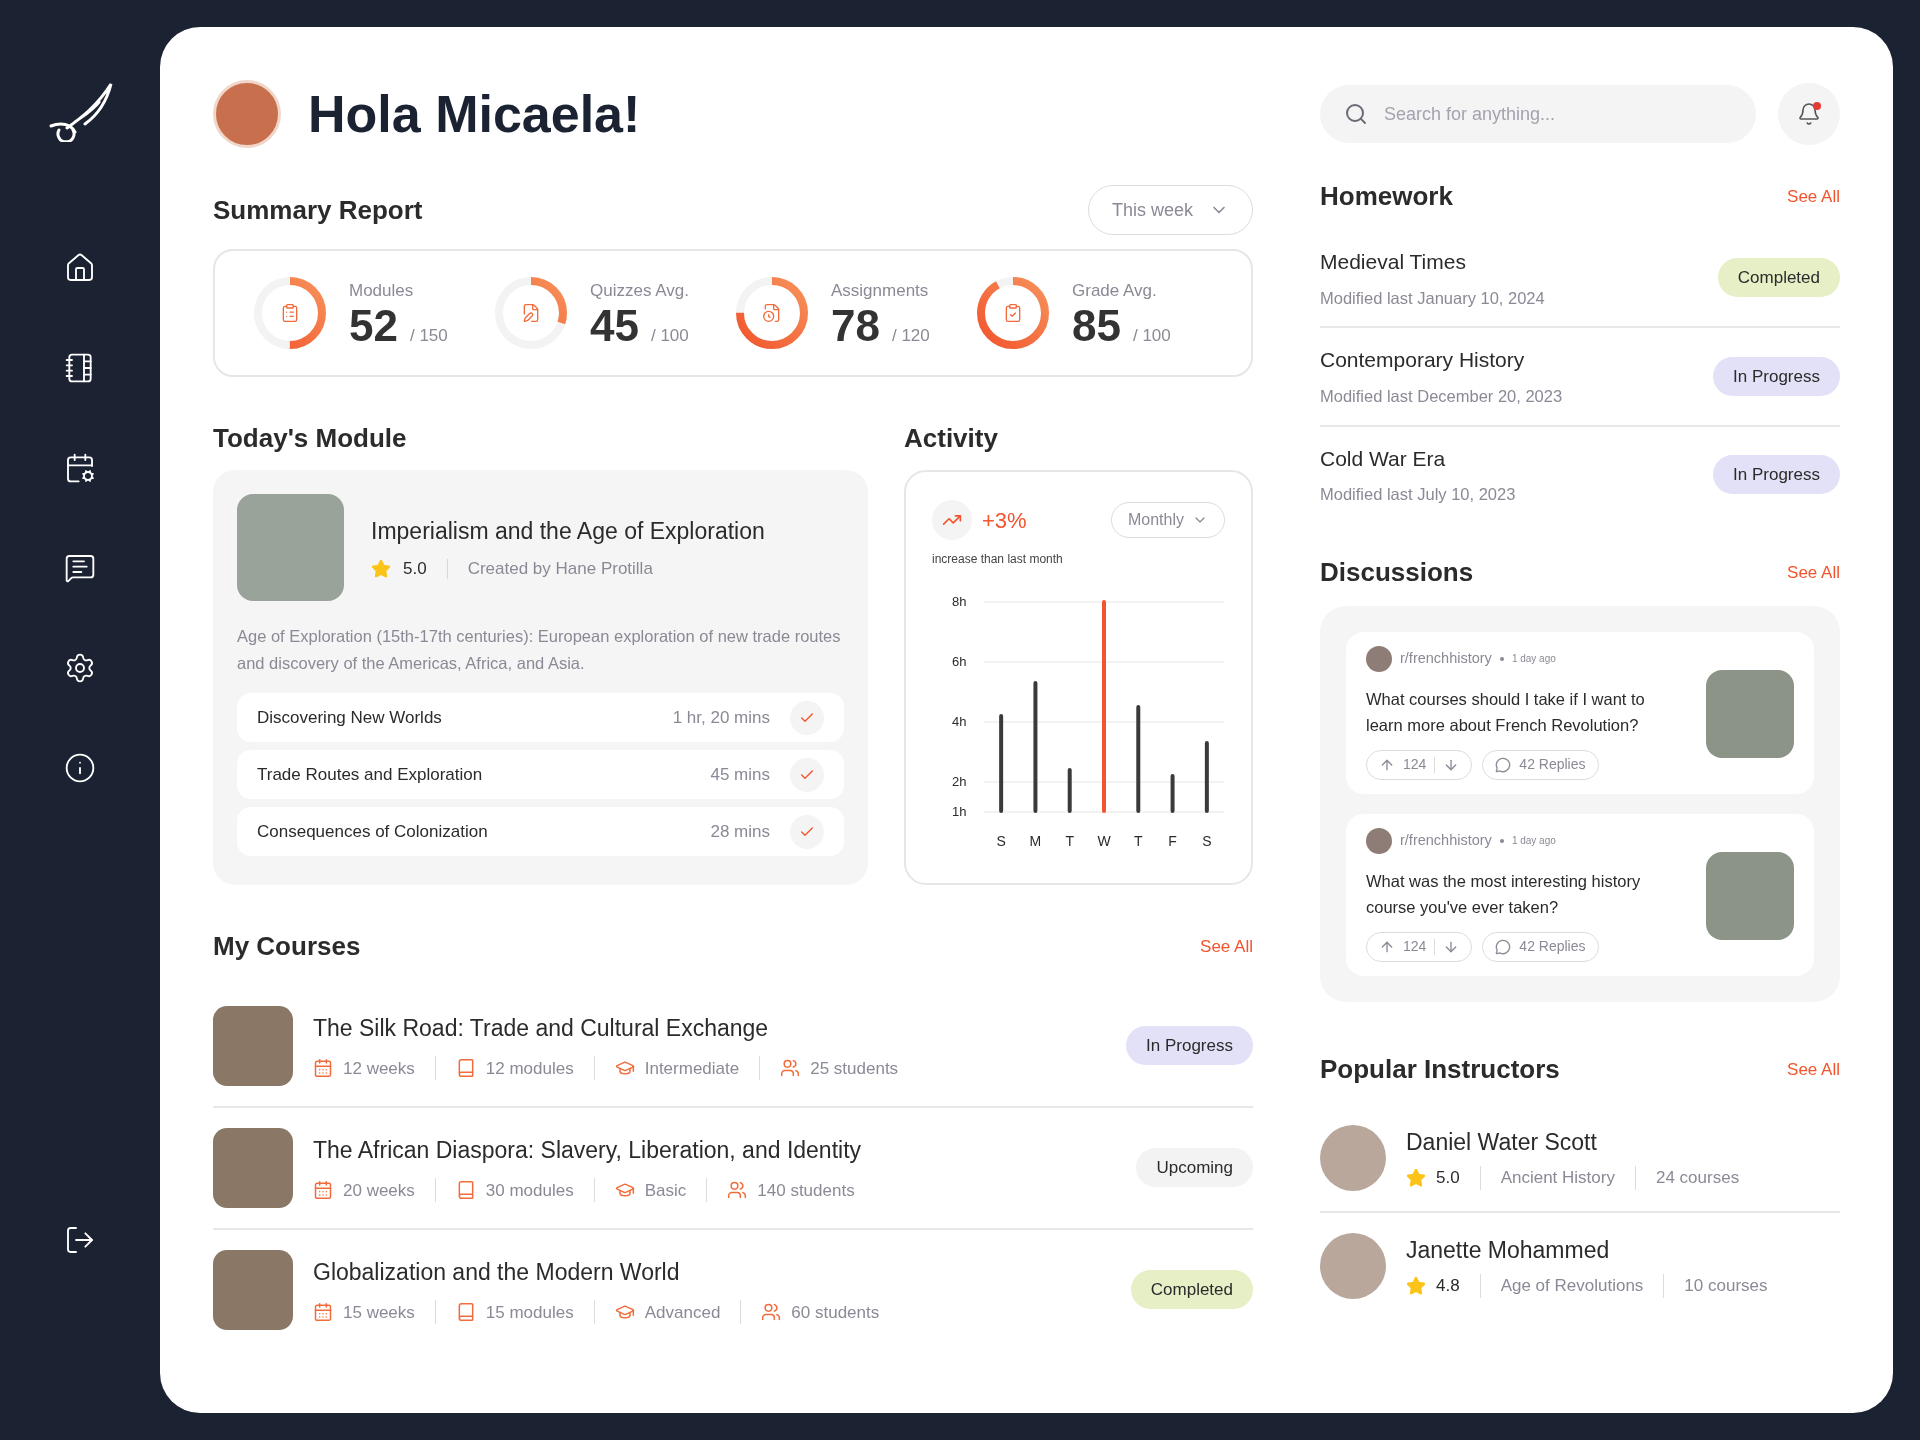 The width and height of the screenshot is (1920, 1440). Describe the element at coordinates (1440, 1069) in the screenshot. I see `section-title: Popular Instructors` at that location.